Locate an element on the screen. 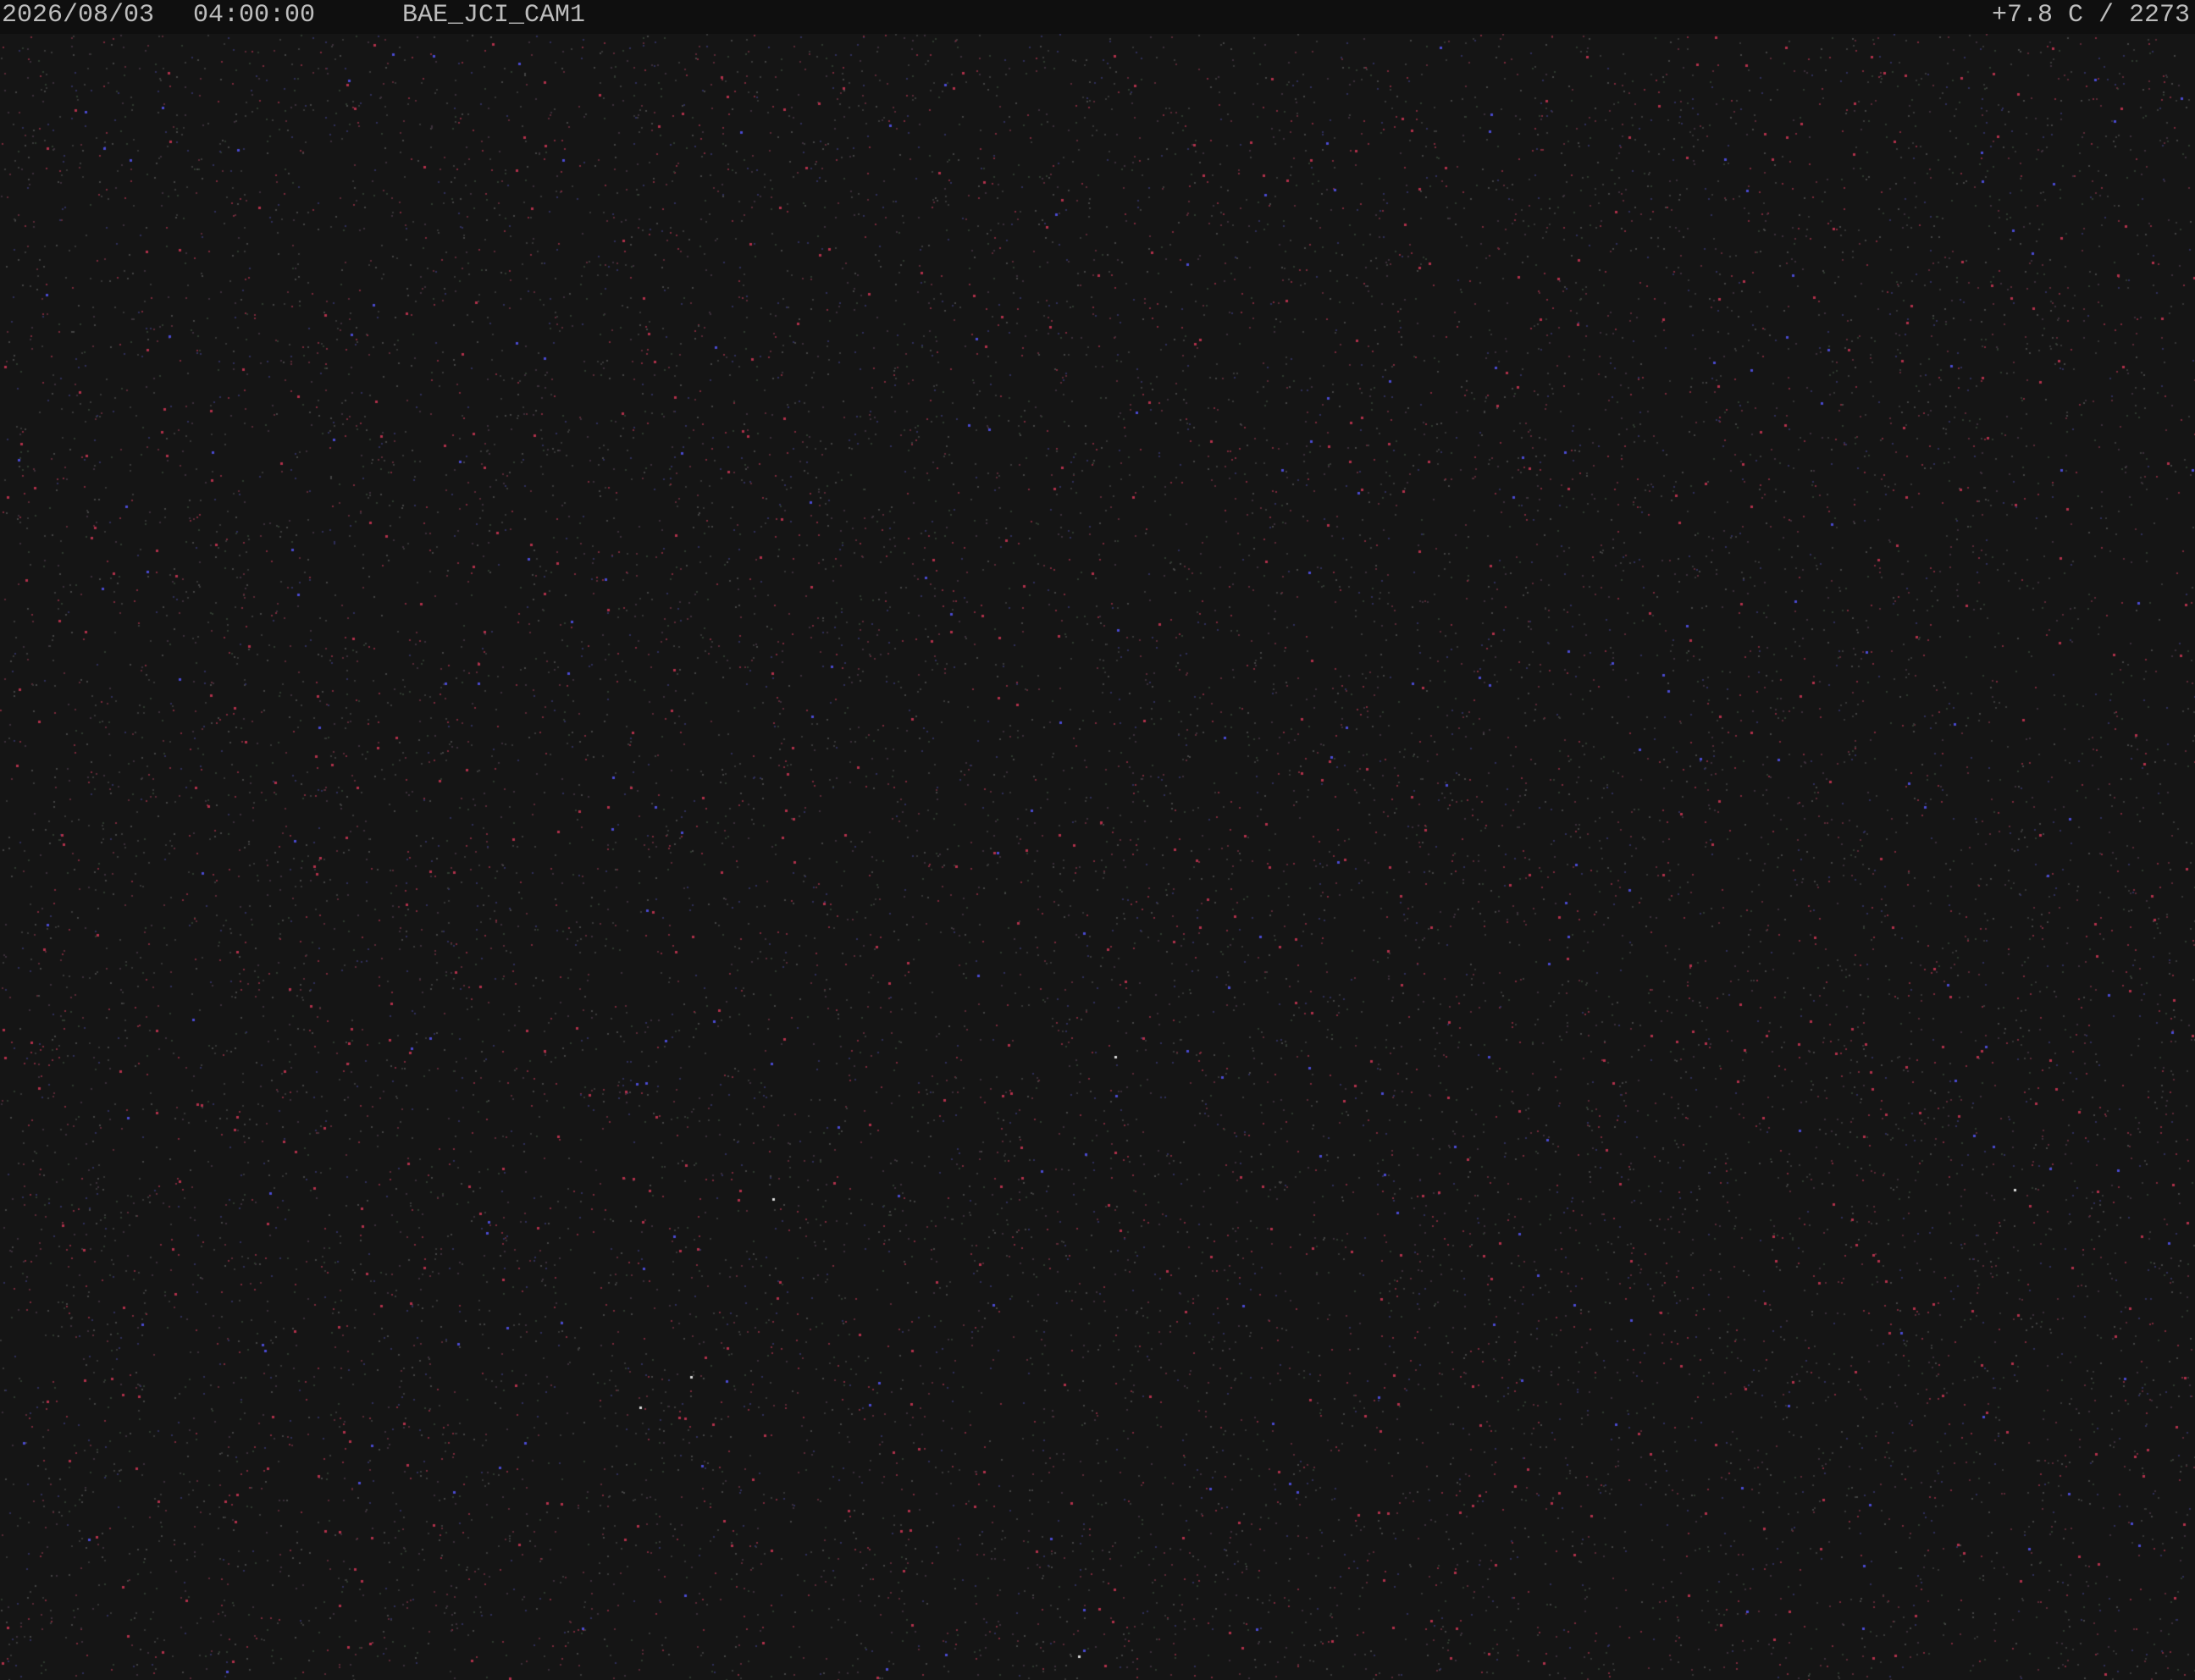 Image resolution: width=2195 pixels, height=1680 pixels. osd-time: 04:00:00 is located at coordinates (255, 15).